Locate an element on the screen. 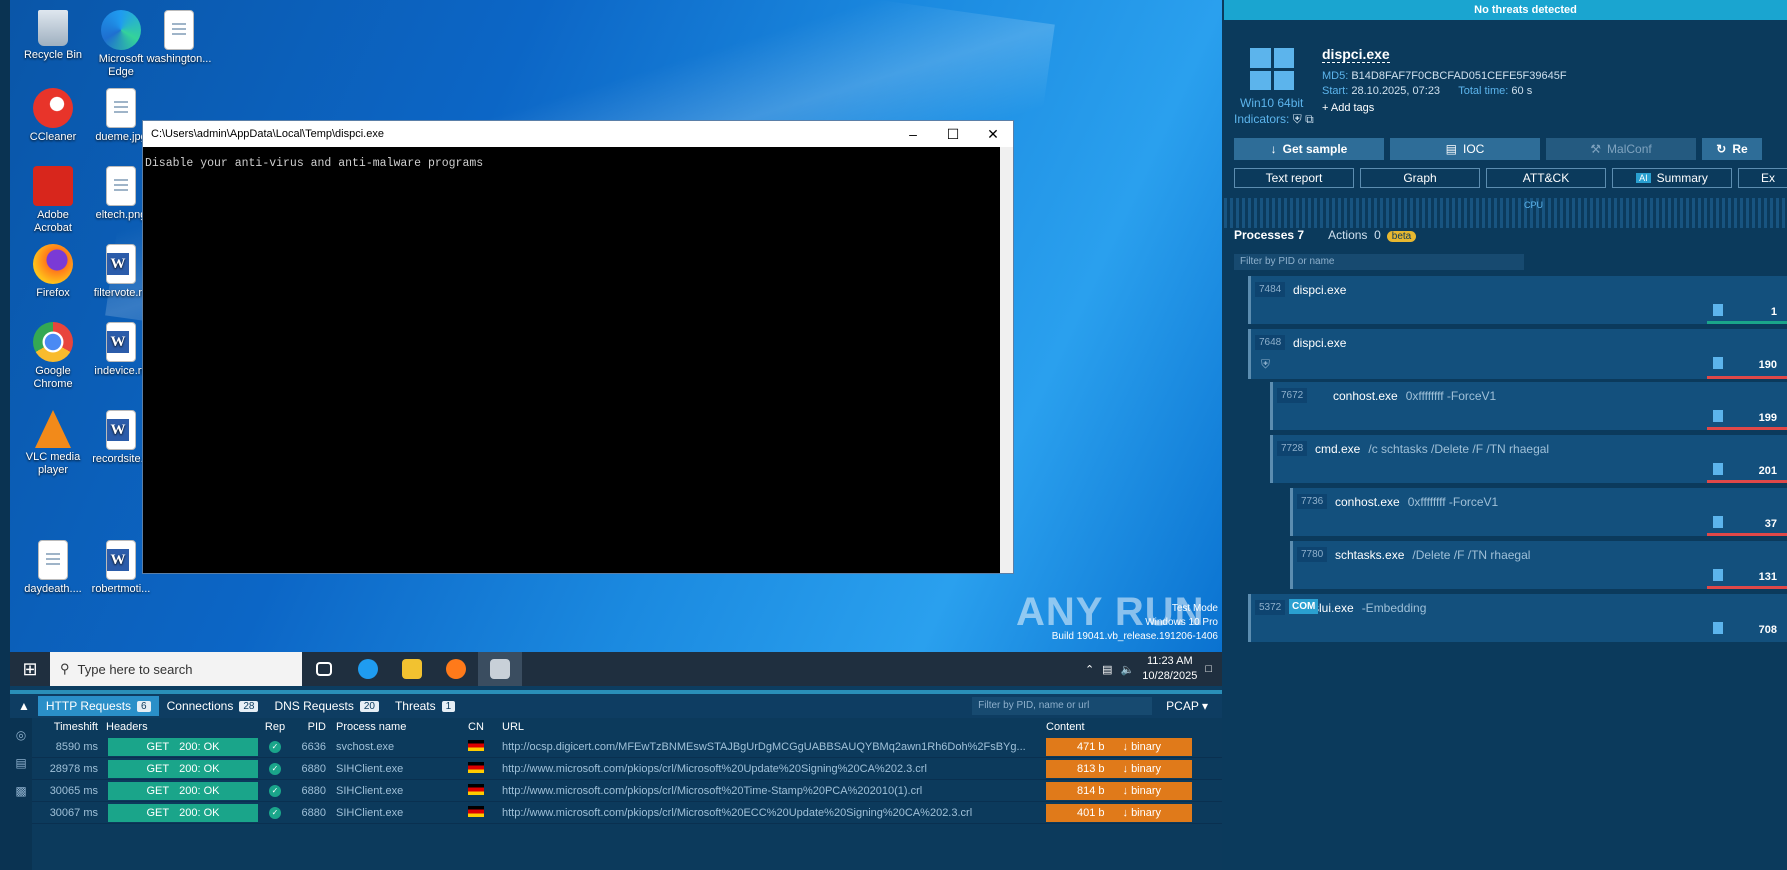 The height and width of the screenshot is (870, 1787). explorer-taskbar-icon is located at coordinates (412, 669).